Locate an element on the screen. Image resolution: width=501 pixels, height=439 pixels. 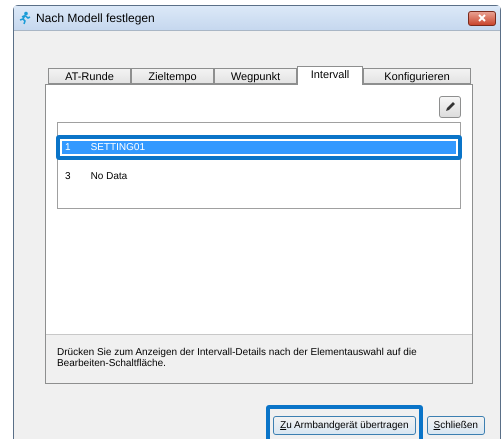
list-row: 3 No Data is located at coordinates (259, 176).